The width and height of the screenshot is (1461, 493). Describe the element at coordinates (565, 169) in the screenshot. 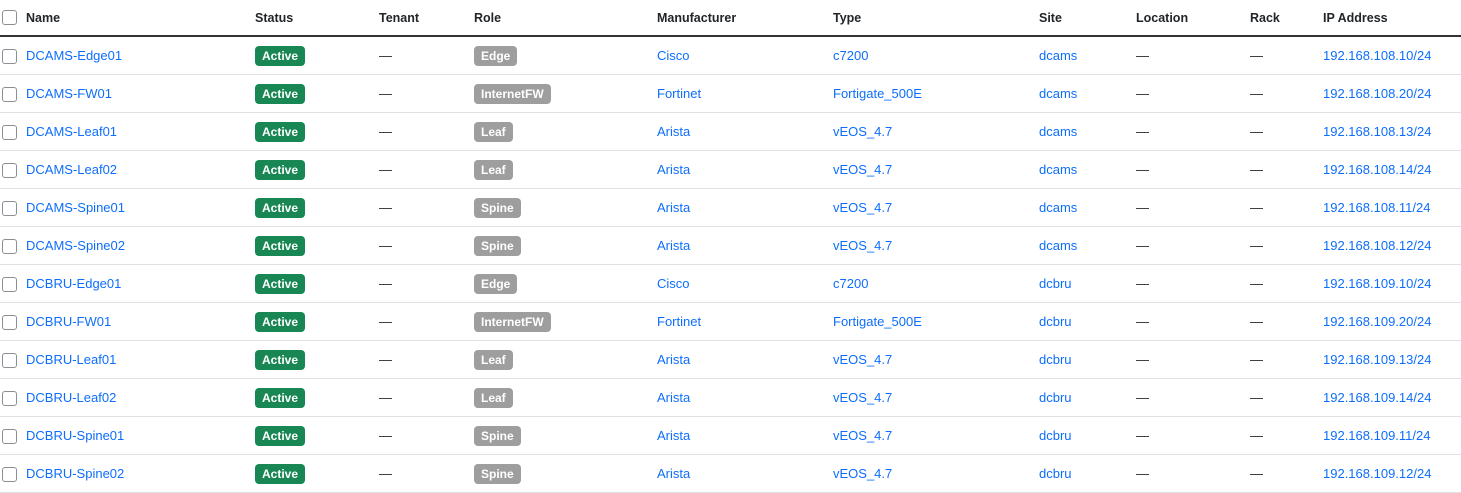

I see `role-cell: Leaf` at that location.